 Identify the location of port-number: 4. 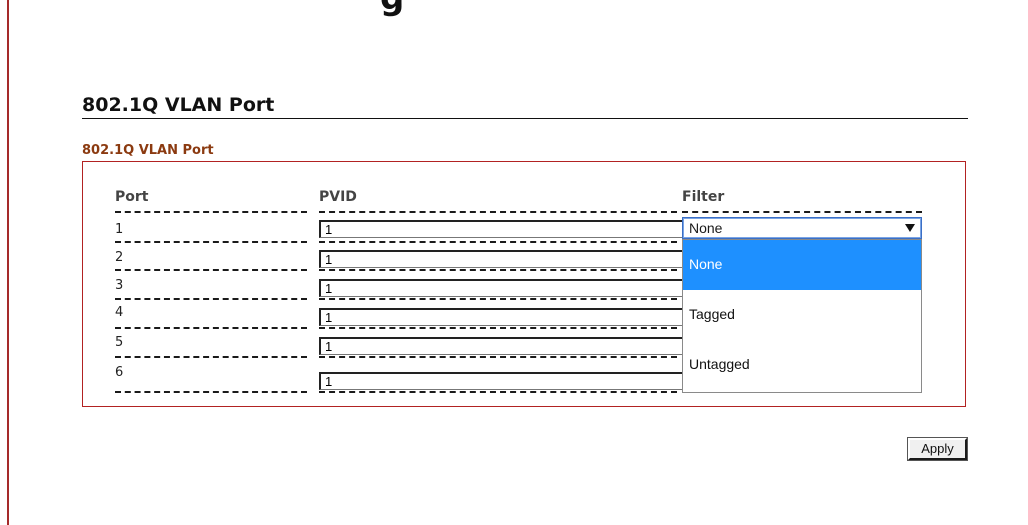
(119, 312).